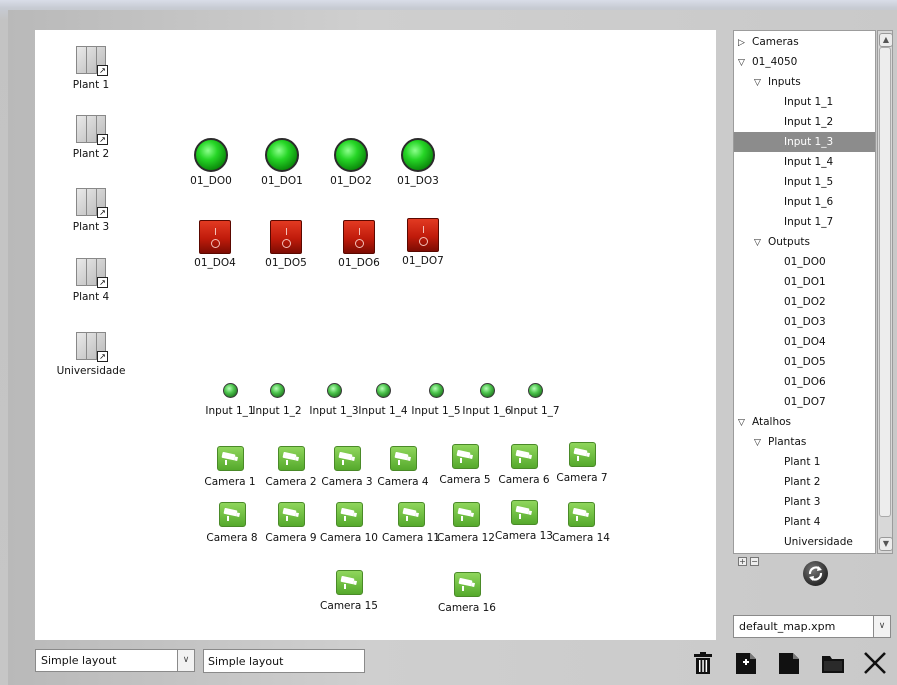  I want to click on map-shortcut-universidade: ↗ Universidade, so click(91, 354).